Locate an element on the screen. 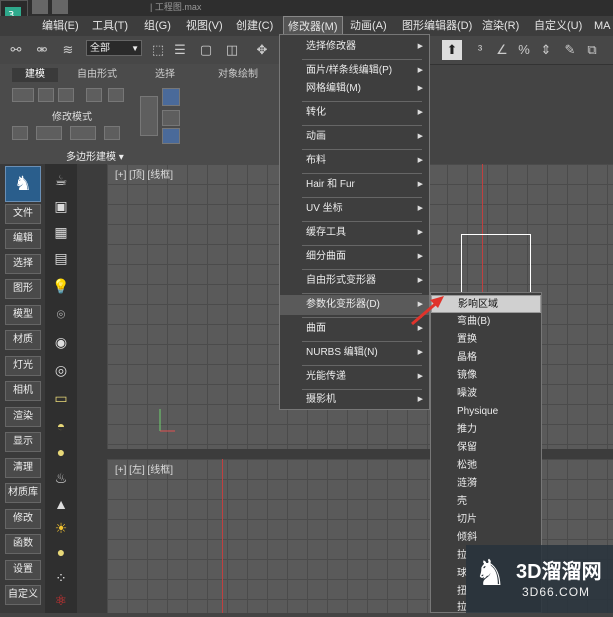 The width and height of the screenshot is (613, 617). sidebar-item-lights: 灯光 is located at coordinates (23, 366).